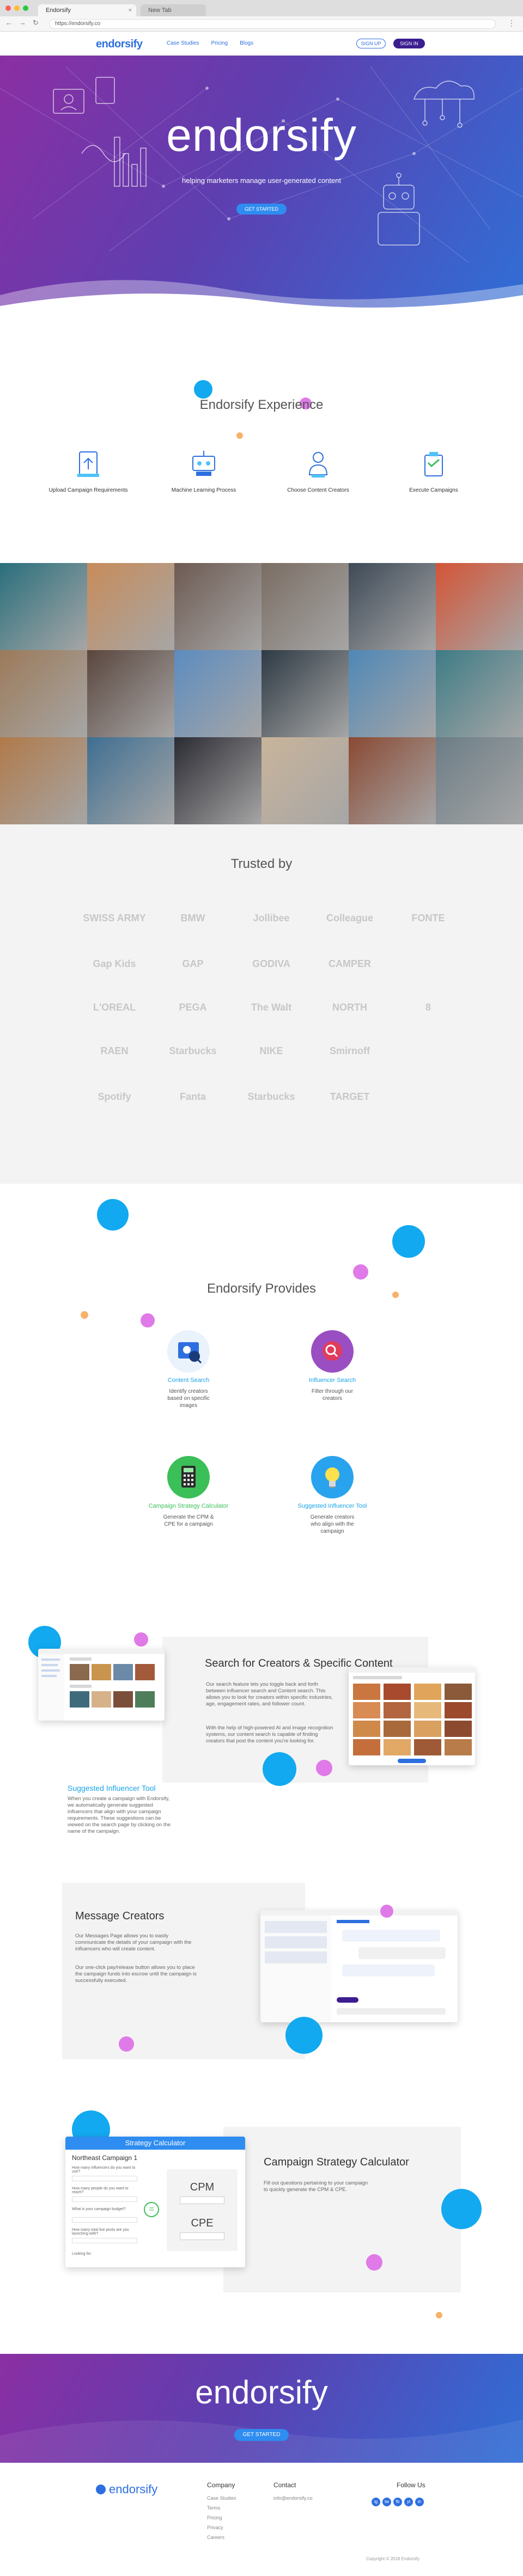 Image resolution: width=523 pixels, height=2576 pixels. Describe the element at coordinates (112, 1788) in the screenshot. I see `suggested-tool-title: Suggested Influencer Tool` at that location.